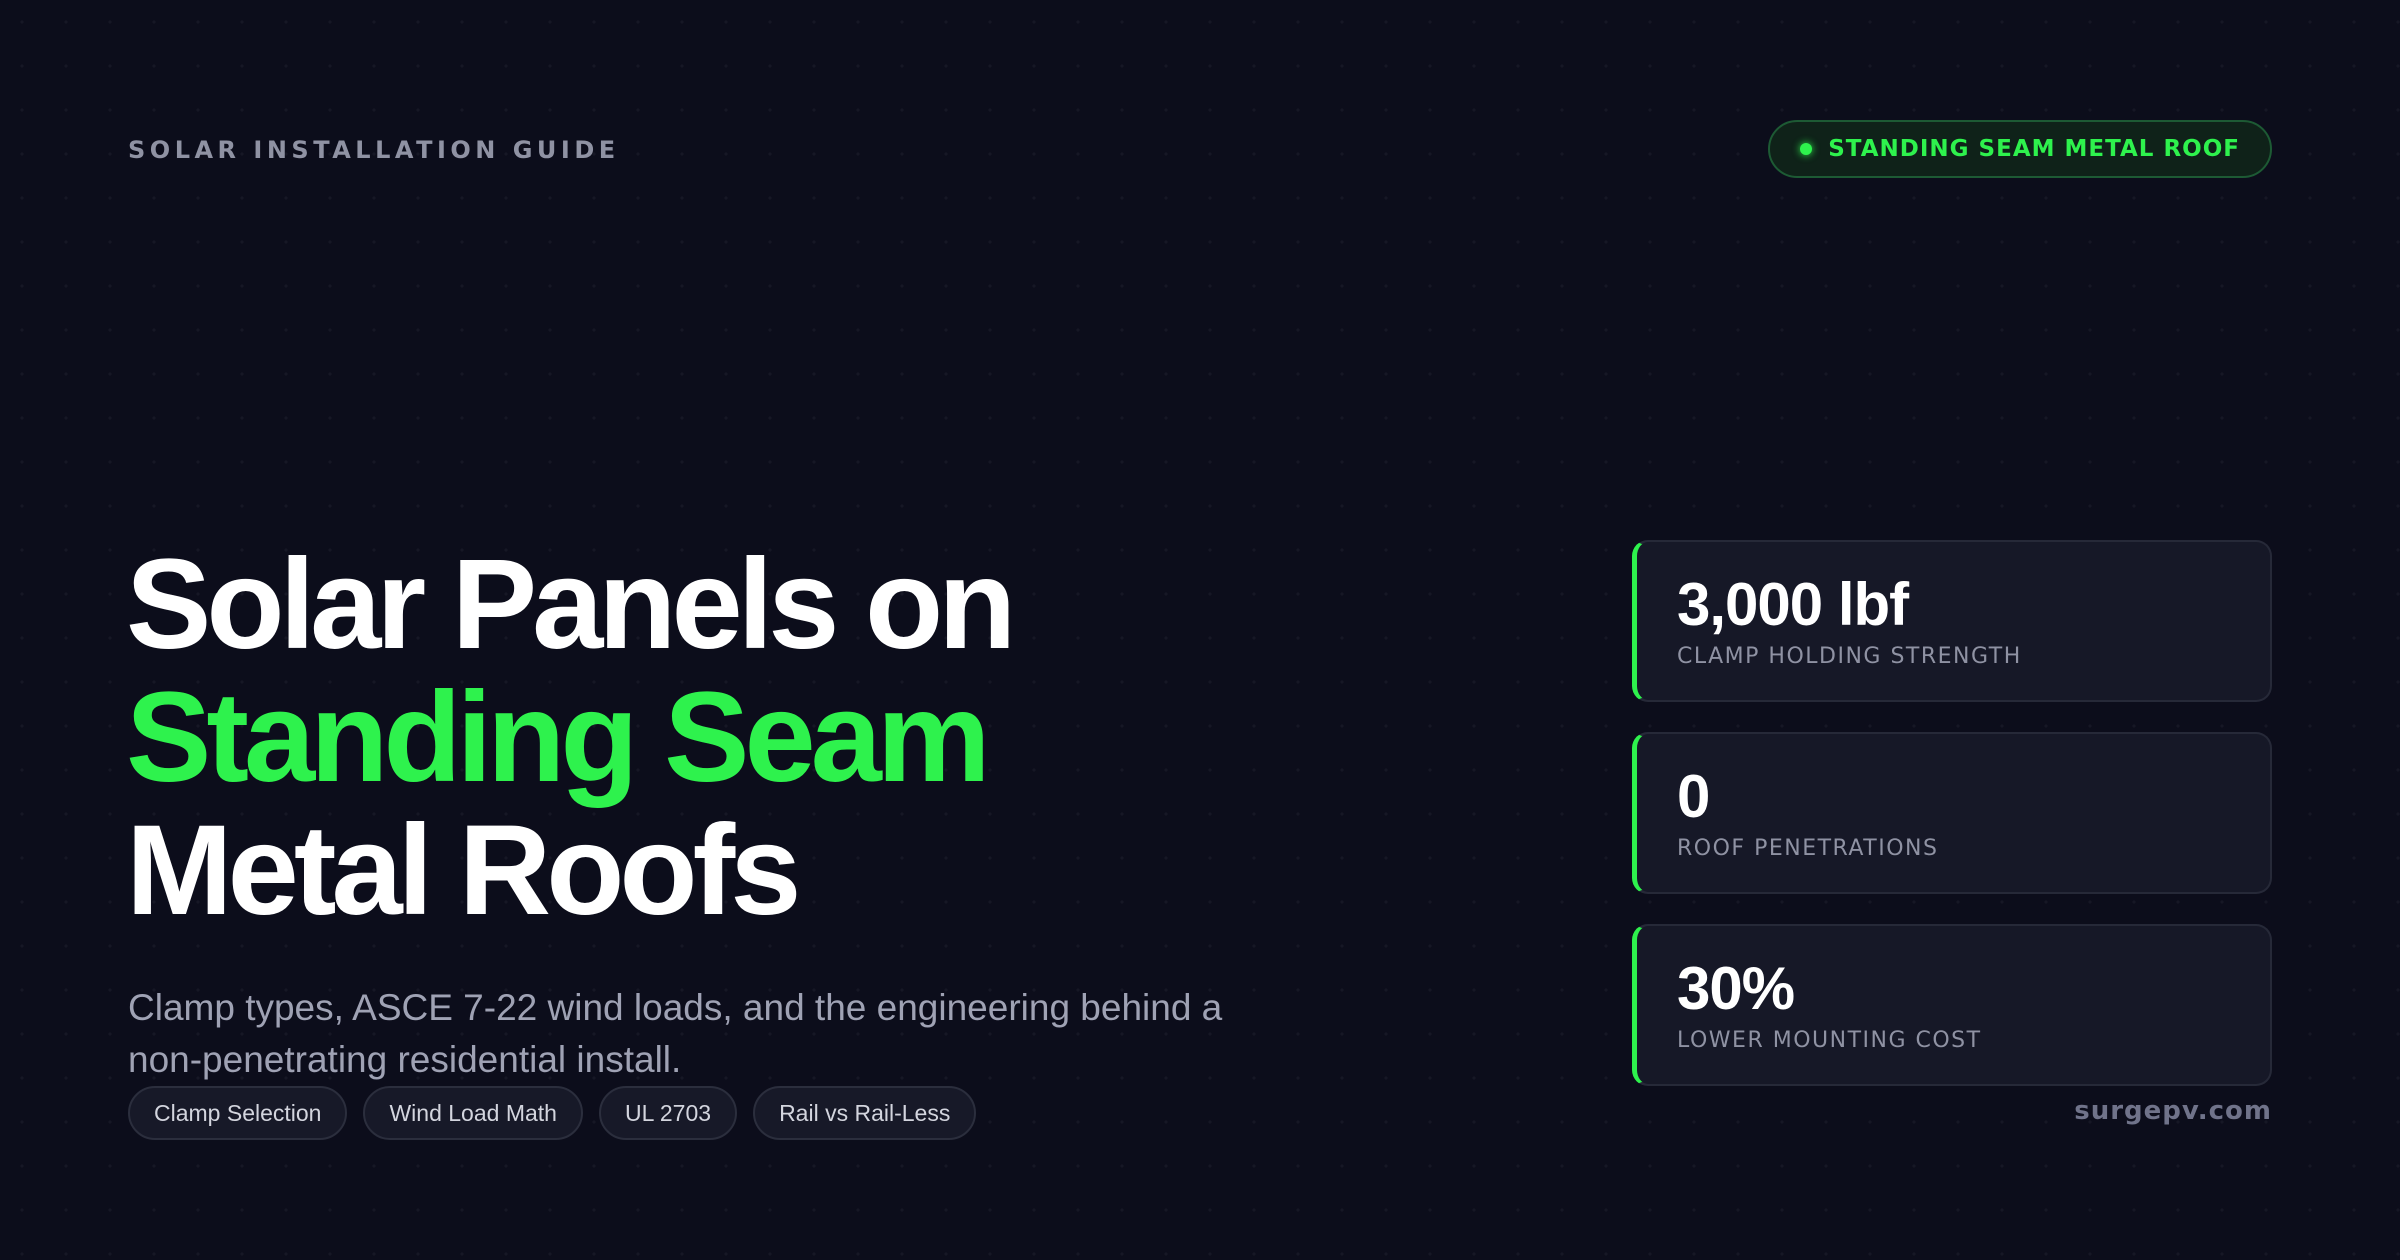 Image resolution: width=2400 pixels, height=1260 pixels. I want to click on status-dot-icon, so click(1806, 149).